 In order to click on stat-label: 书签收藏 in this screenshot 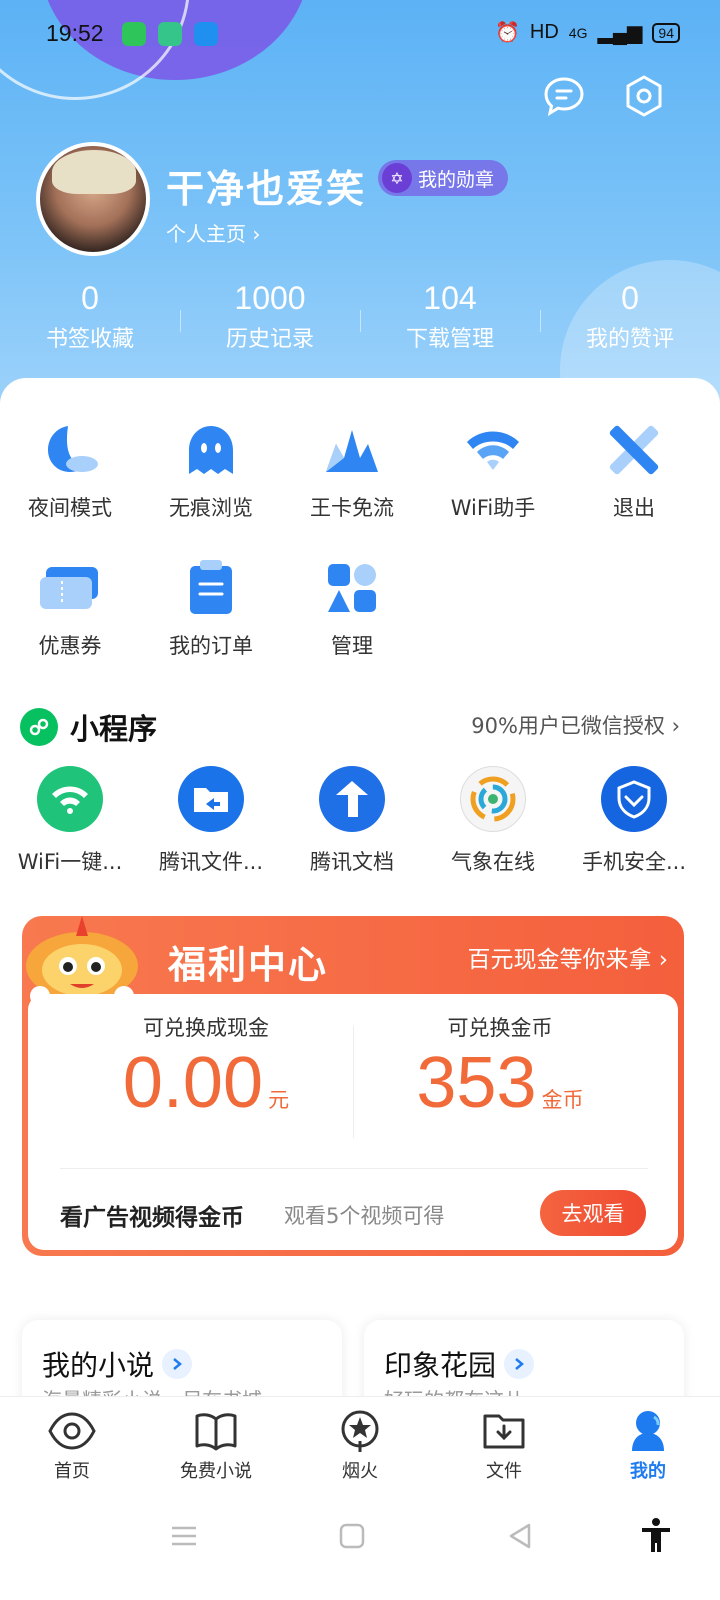, I will do `click(89, 339)`.